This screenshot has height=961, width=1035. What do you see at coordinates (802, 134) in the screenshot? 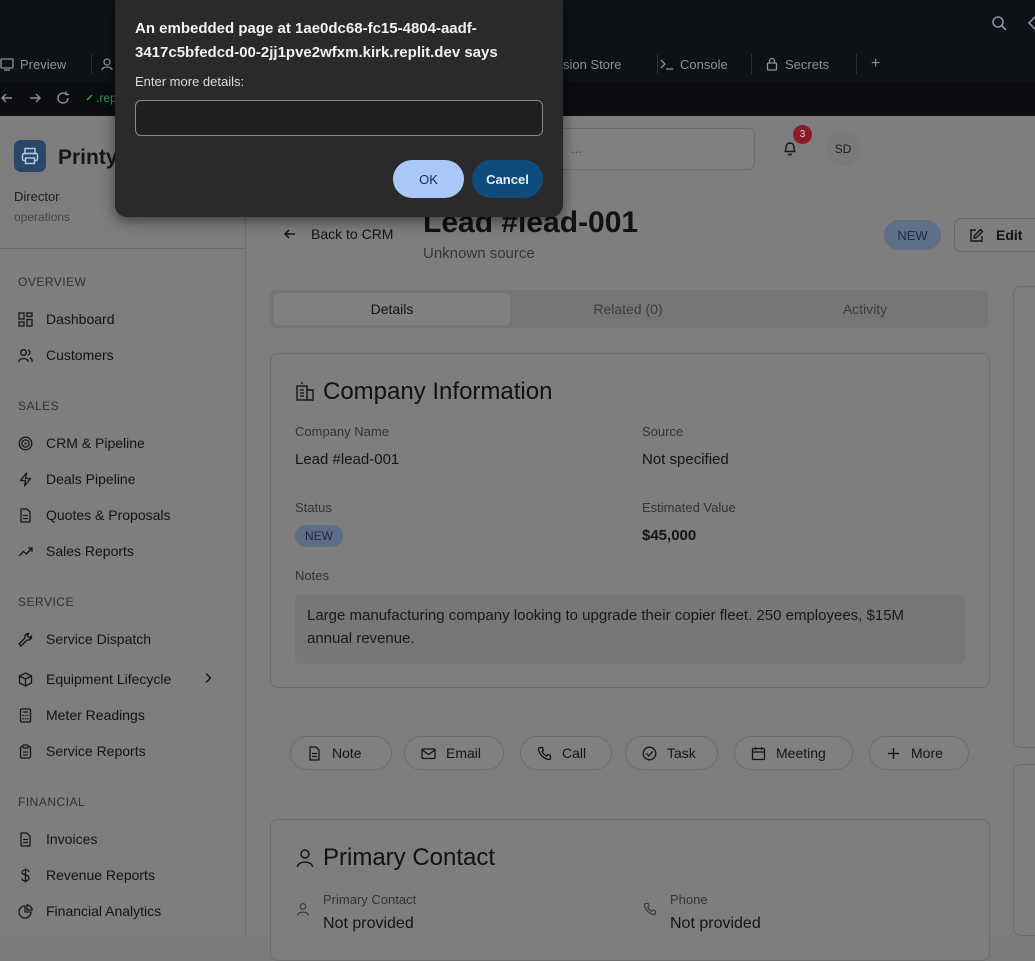
I see `notification-badge: 3` at bounding box center [802, 134].